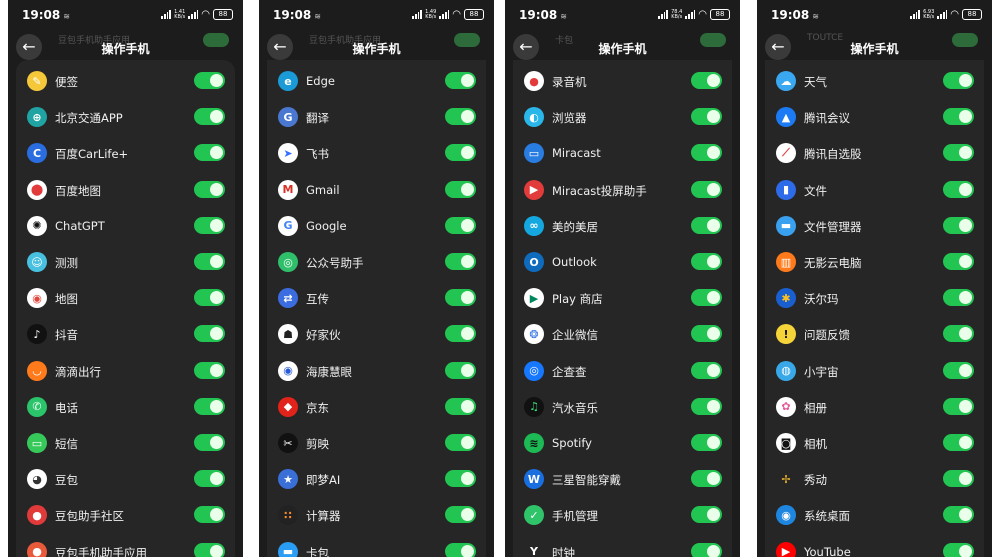 The width and height of the screenshot is (1000, 557). I want to click on app-row: ▶ Play 商店, so click(622, 298).